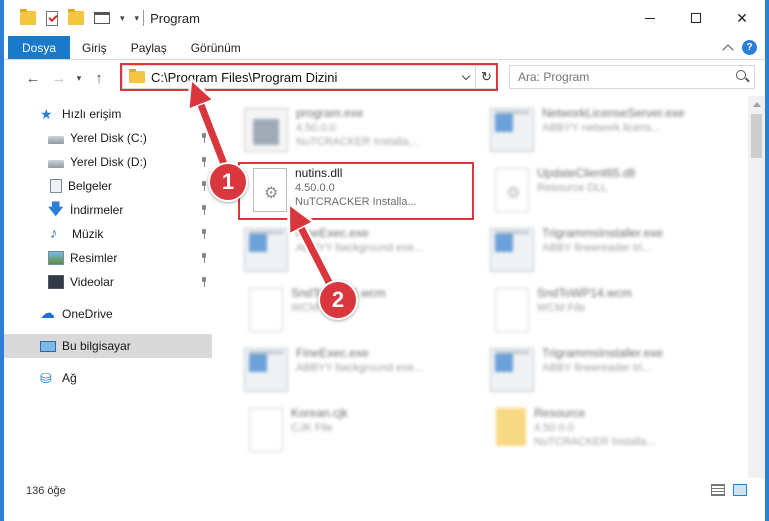 This screenshot has width=769, height=521. Describe the element at coordinates (330, 113) in the screenshot. I see `file-name: program.exe` at that location.